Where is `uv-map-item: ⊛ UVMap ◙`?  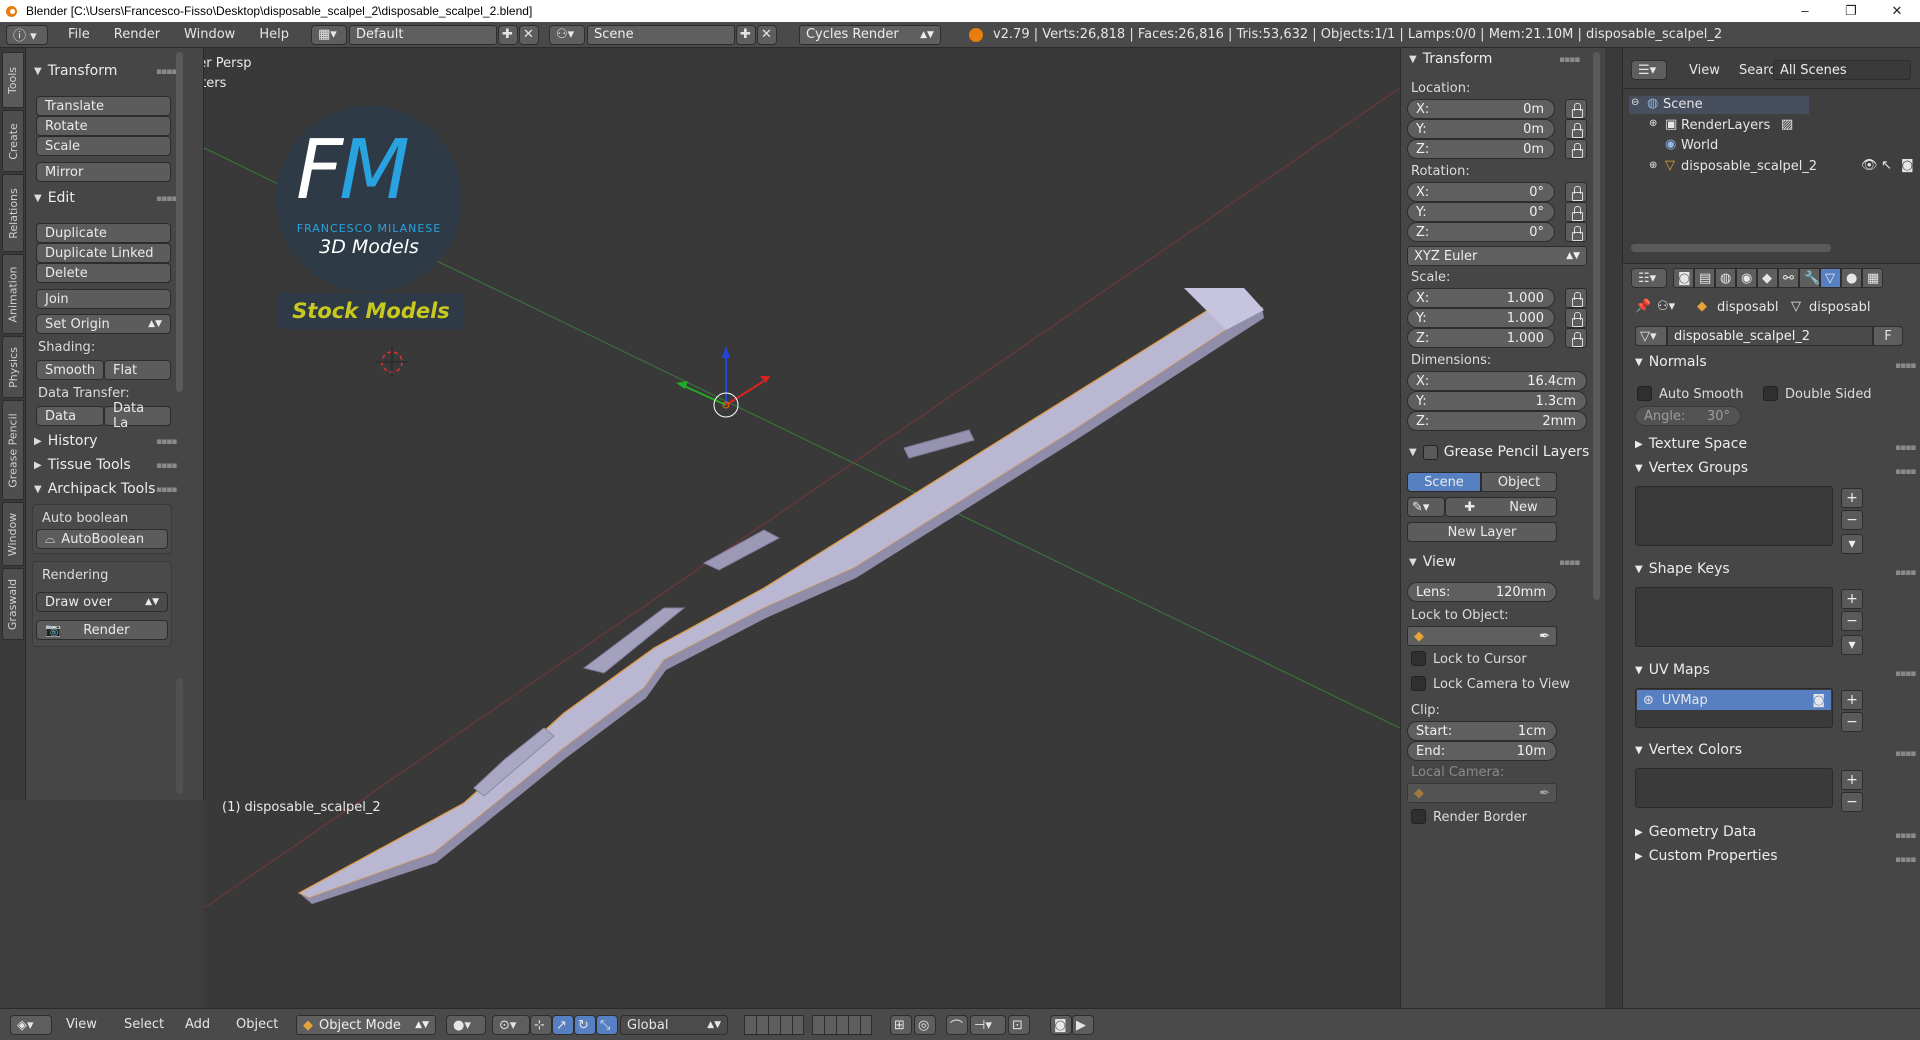 uv-map-item: ⊛ UVMap ◙ is located at coordinates (1734, 700).